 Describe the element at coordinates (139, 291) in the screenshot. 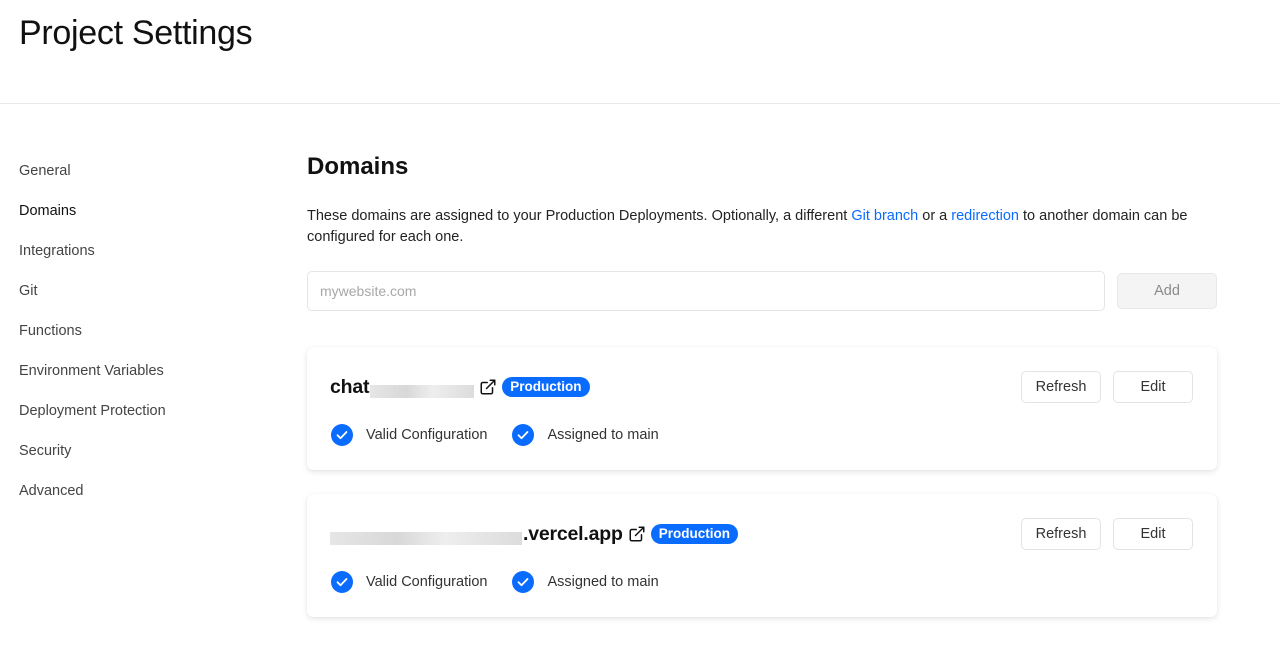

I see `sidebar-item-git: Git` at that location.